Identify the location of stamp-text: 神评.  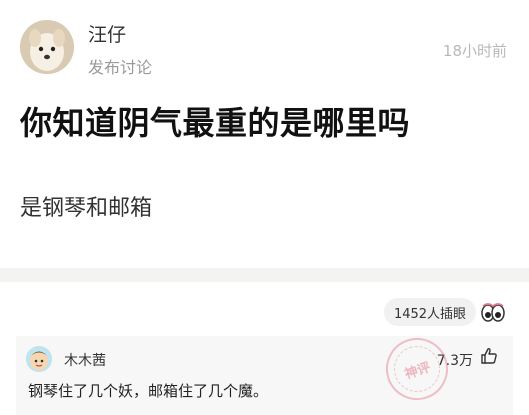
(417, 369).